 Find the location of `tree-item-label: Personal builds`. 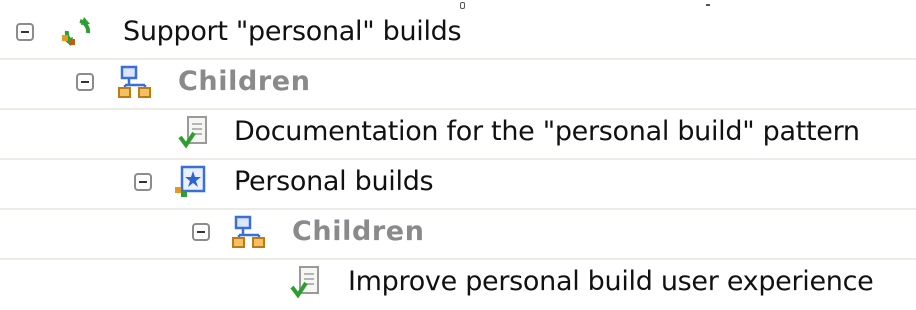

tree-item-label: Personal builds is located at coordinates (334, 181).